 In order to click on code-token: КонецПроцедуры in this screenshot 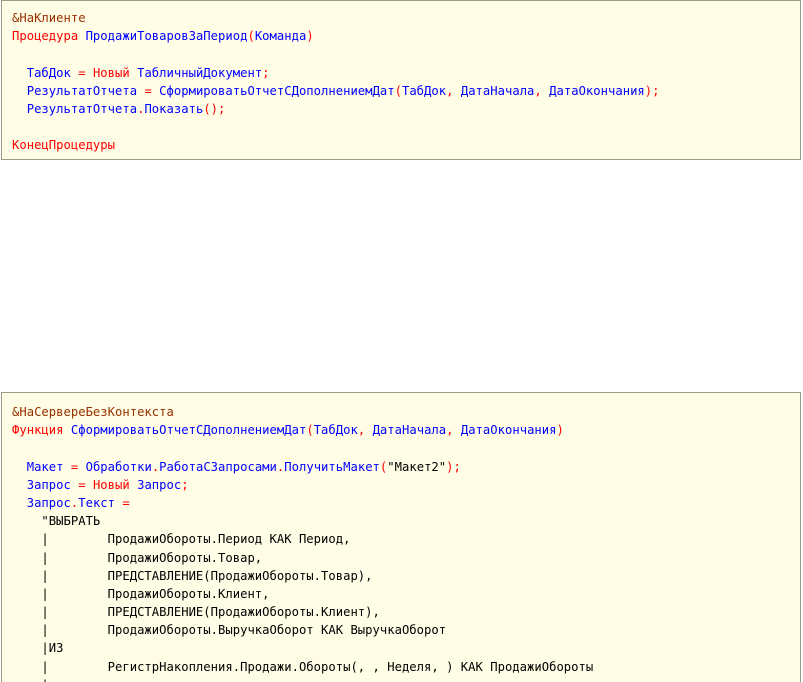, I will do `click(64, 145)`.